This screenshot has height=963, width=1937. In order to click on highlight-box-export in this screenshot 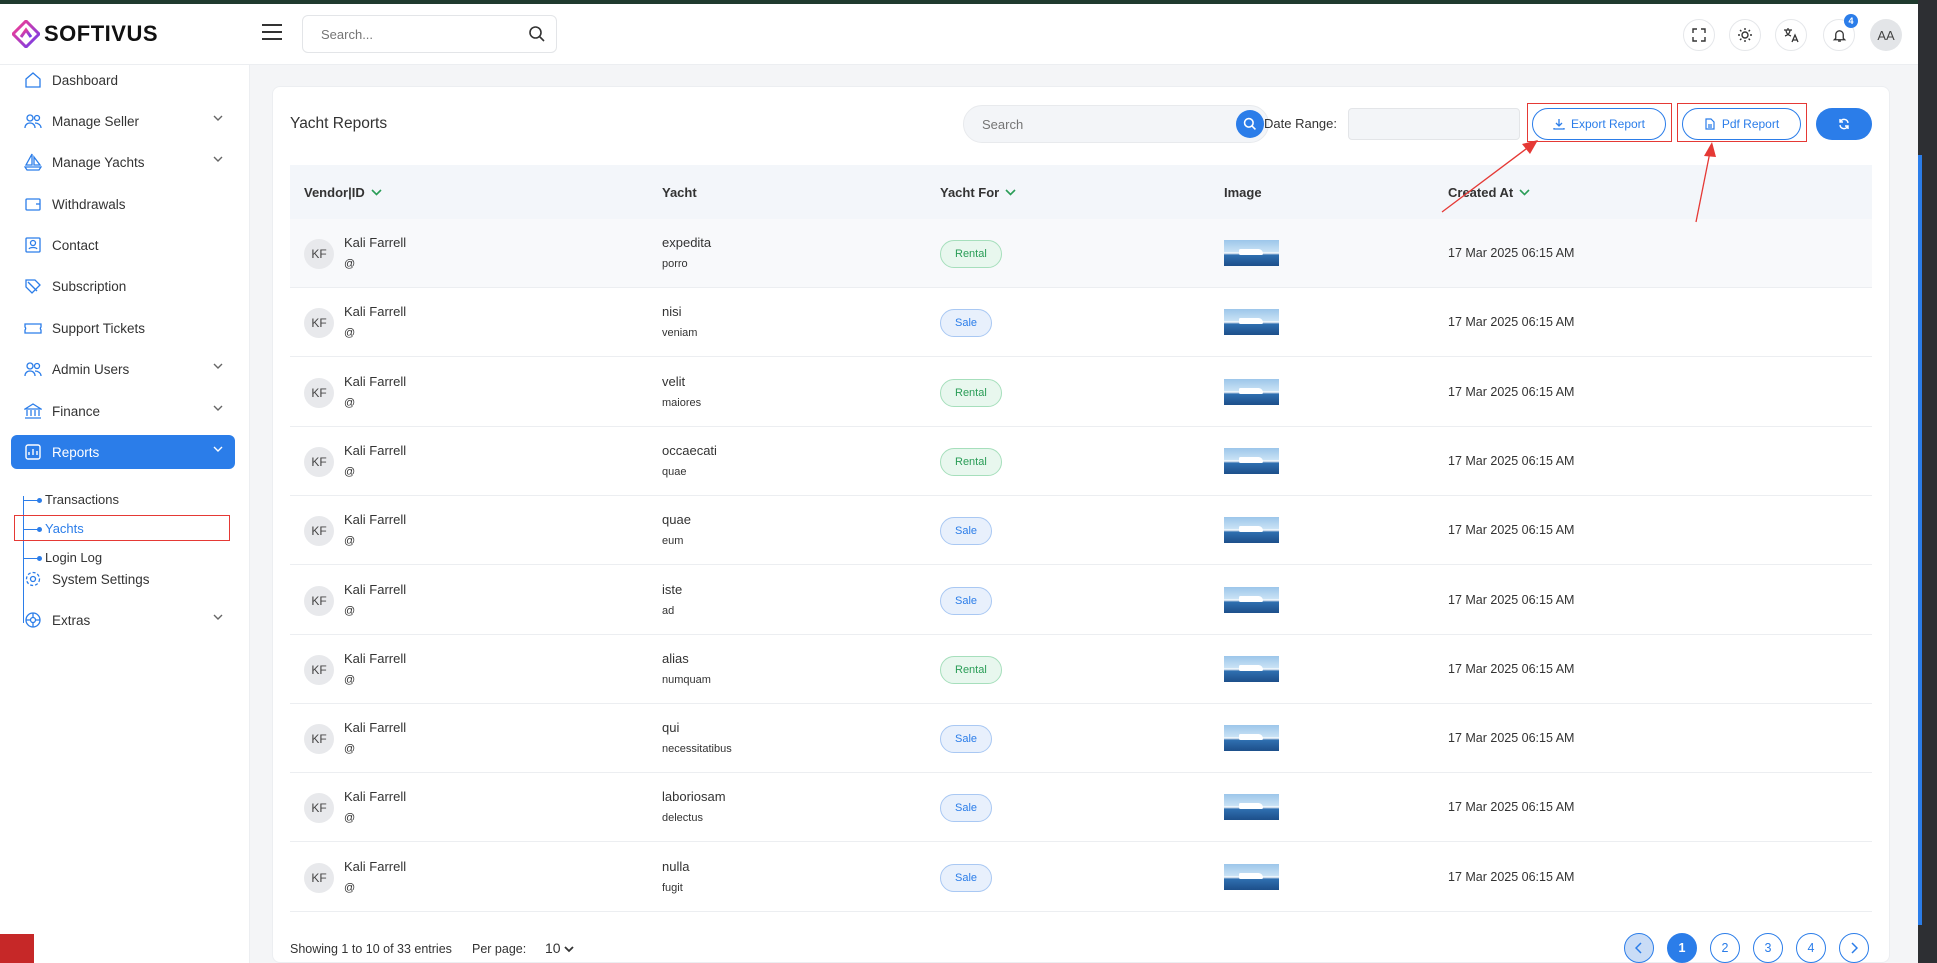, I will do `click(1599, 122)`.